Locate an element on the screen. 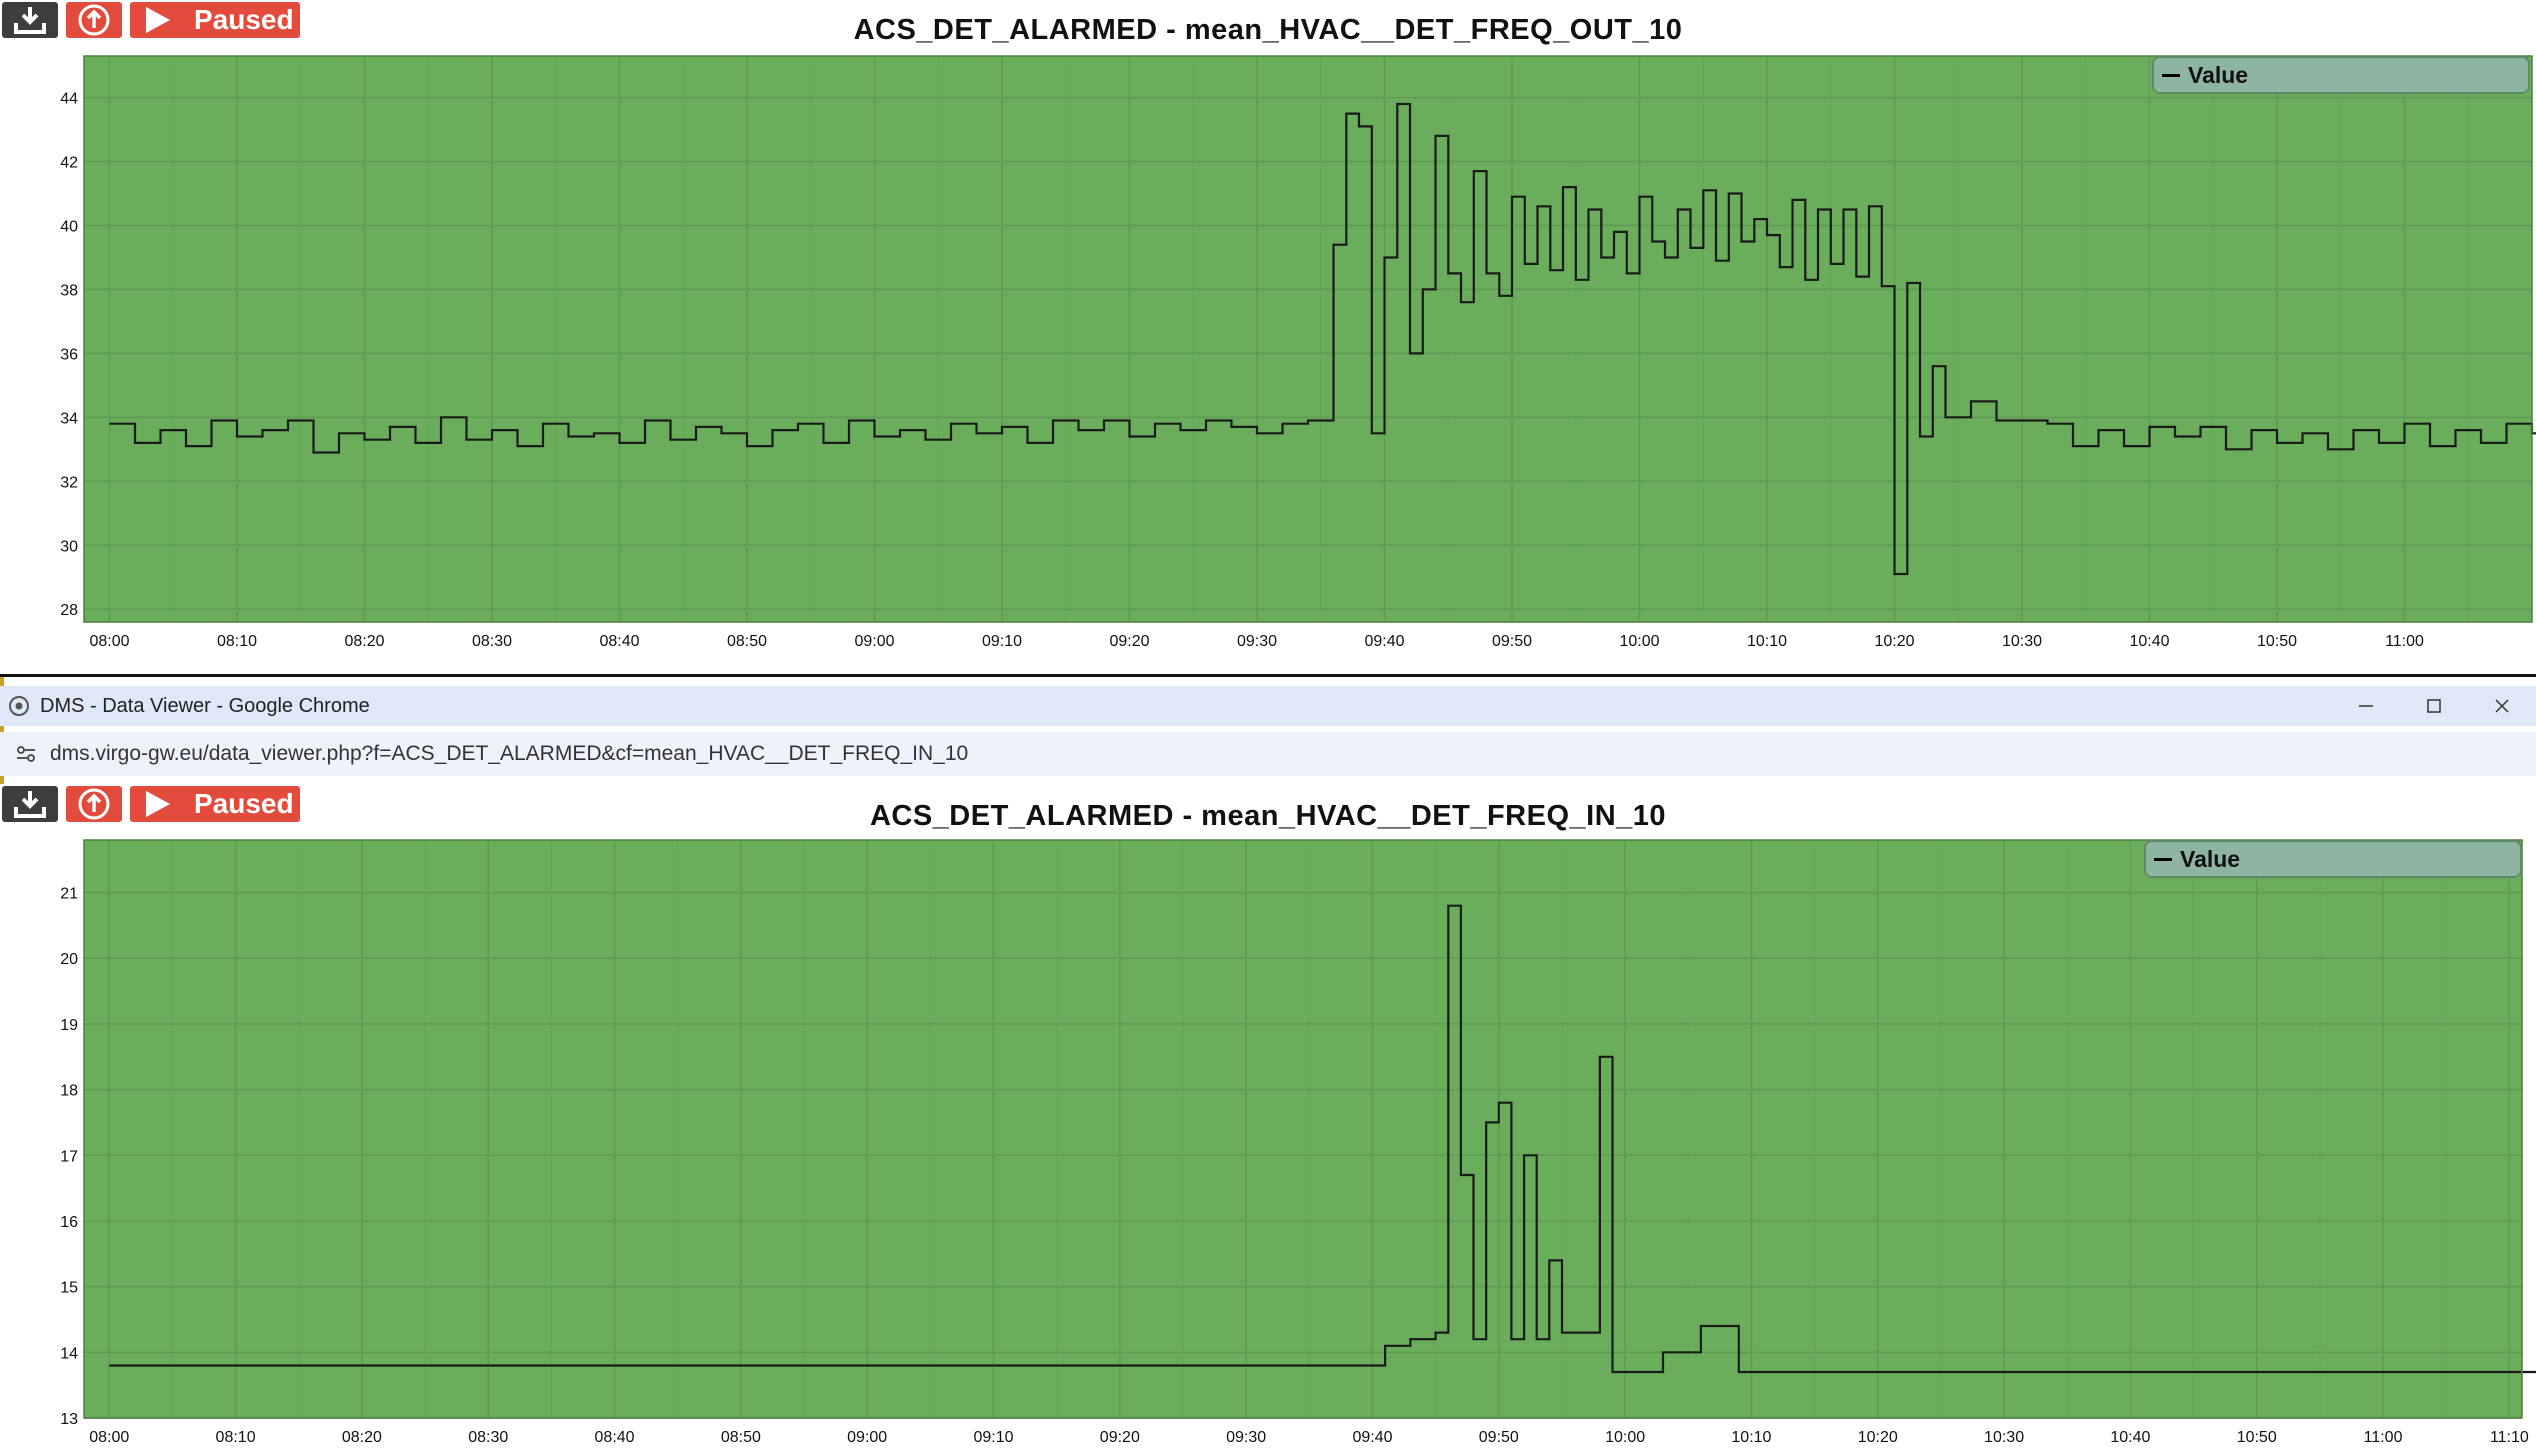 The image size is (2536, 1454). y-tick-label: 36 is located at coordinates (69, 354).